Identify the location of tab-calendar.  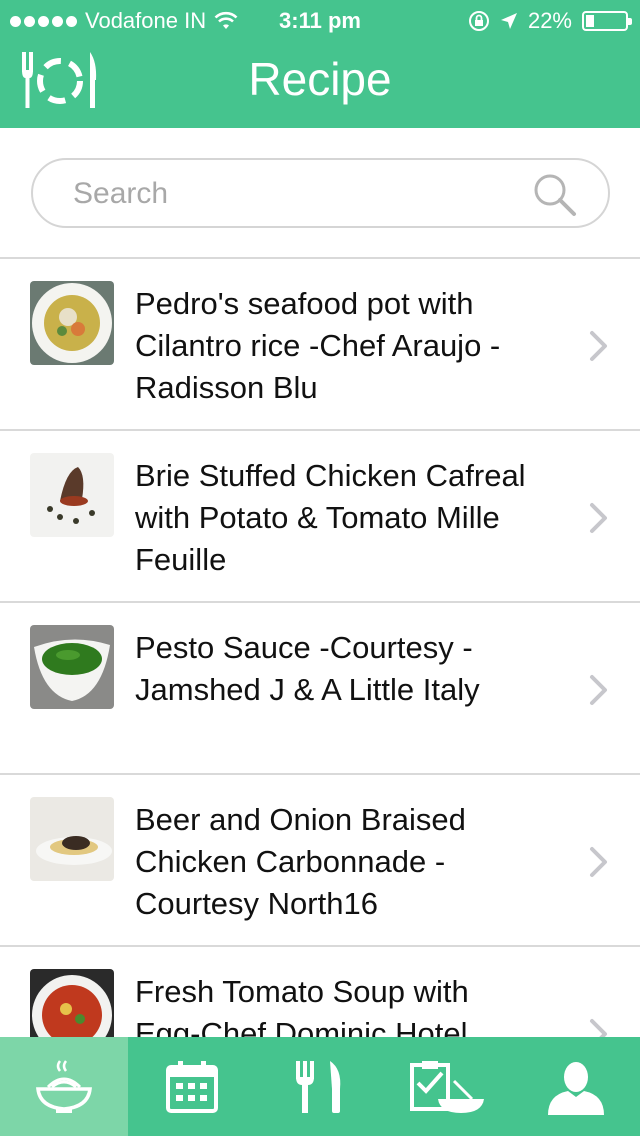
(192, 1086).